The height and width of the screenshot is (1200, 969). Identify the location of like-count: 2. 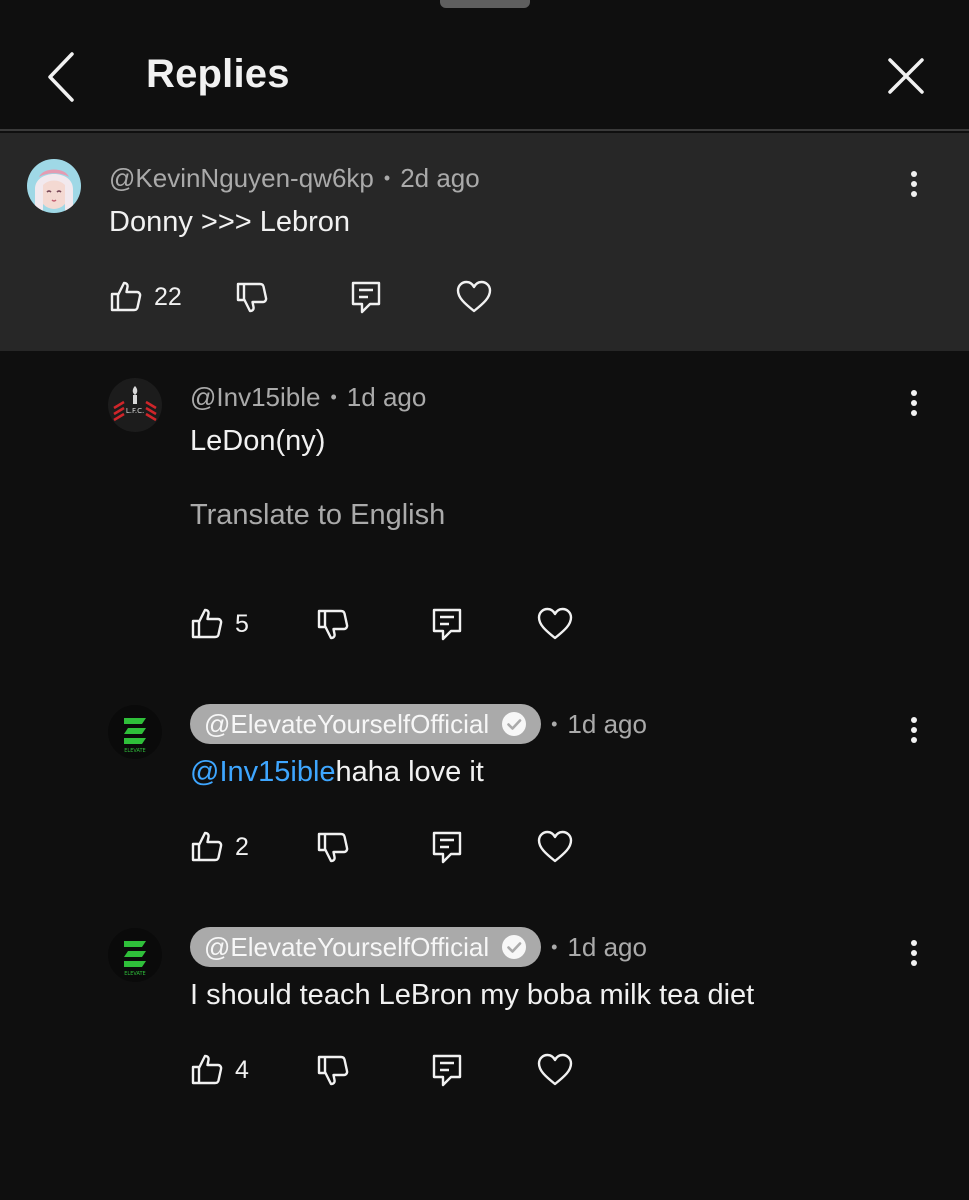
(242, 846).